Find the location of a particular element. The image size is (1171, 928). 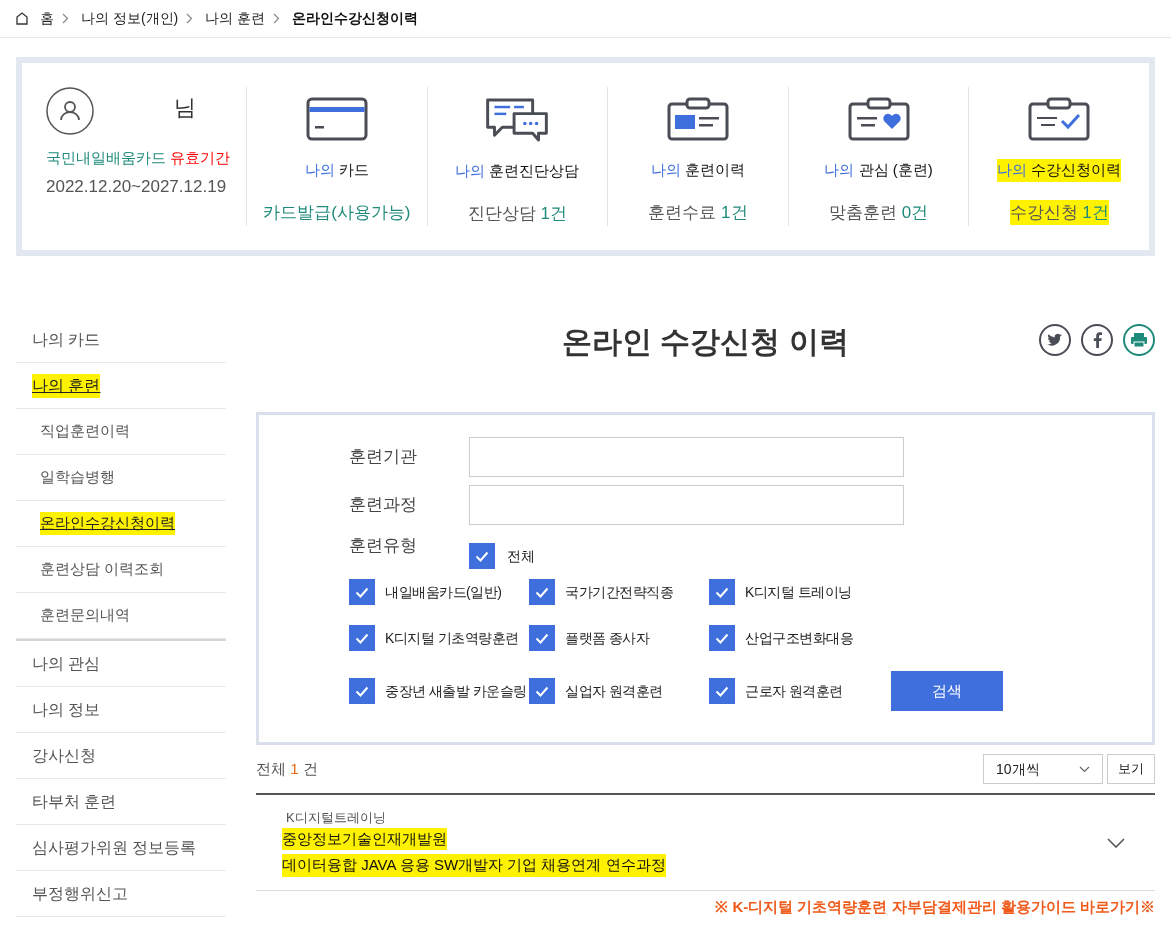

summary-label: 나의 관심 (훈련) is located at coordinates (878, 170).